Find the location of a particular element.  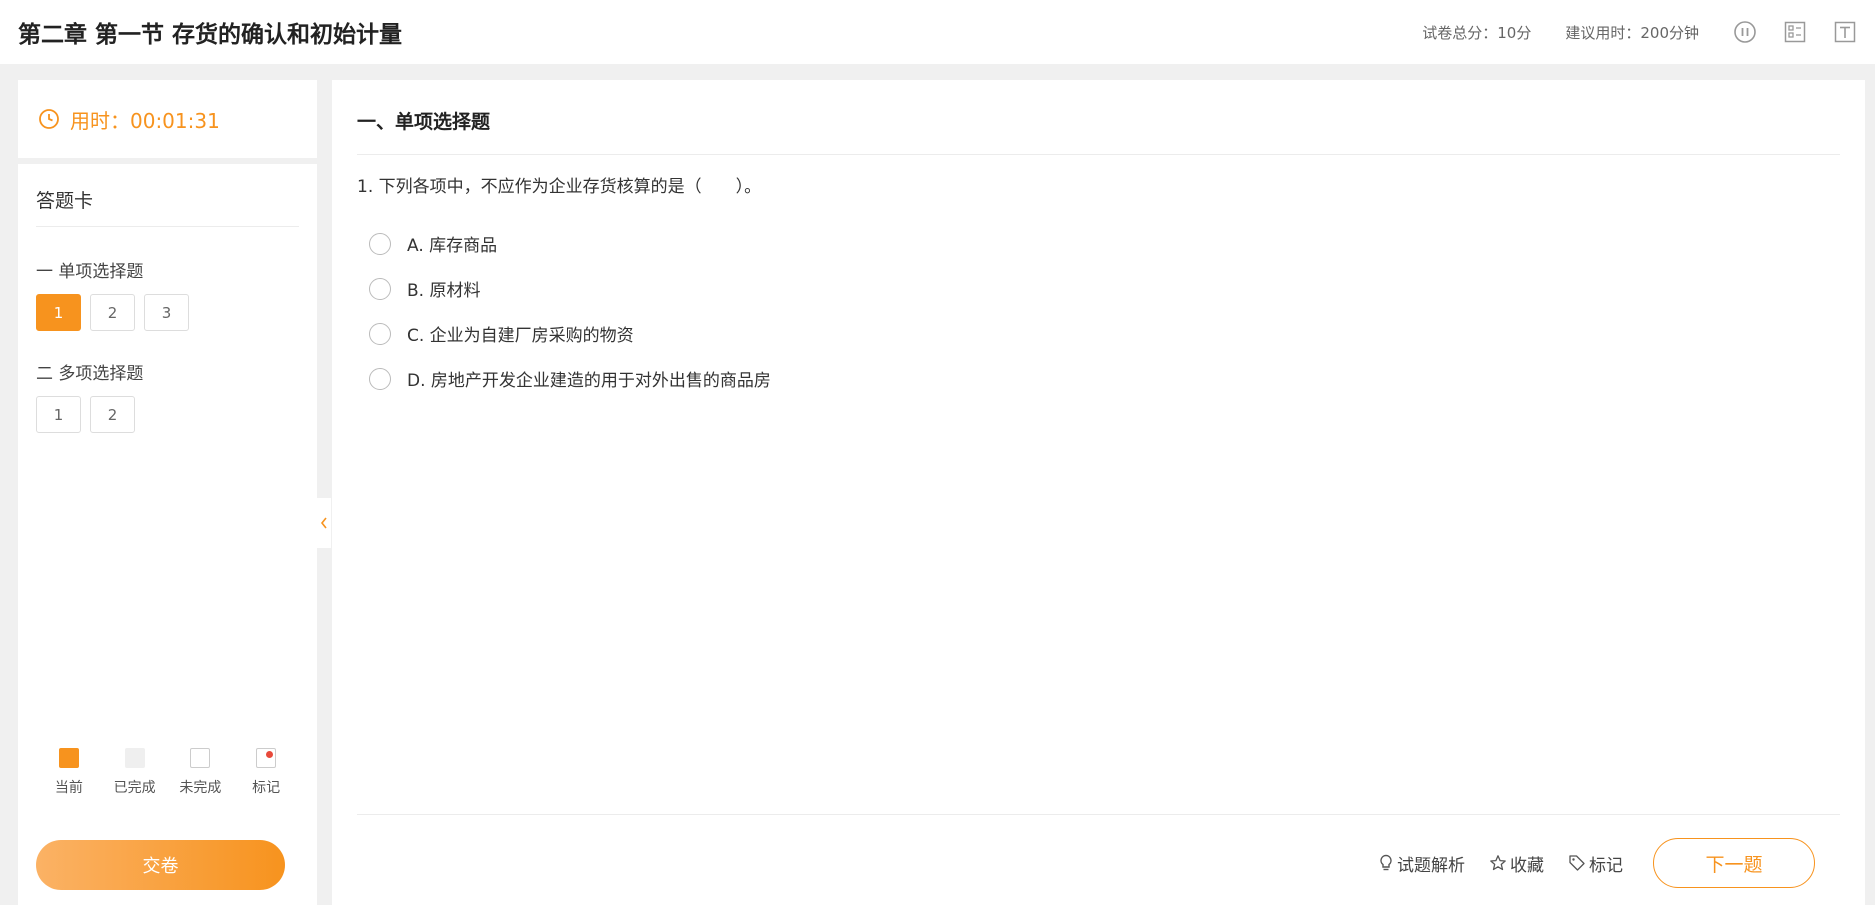

legend-mark-label: 标记 is located at coordinates (266, 788).